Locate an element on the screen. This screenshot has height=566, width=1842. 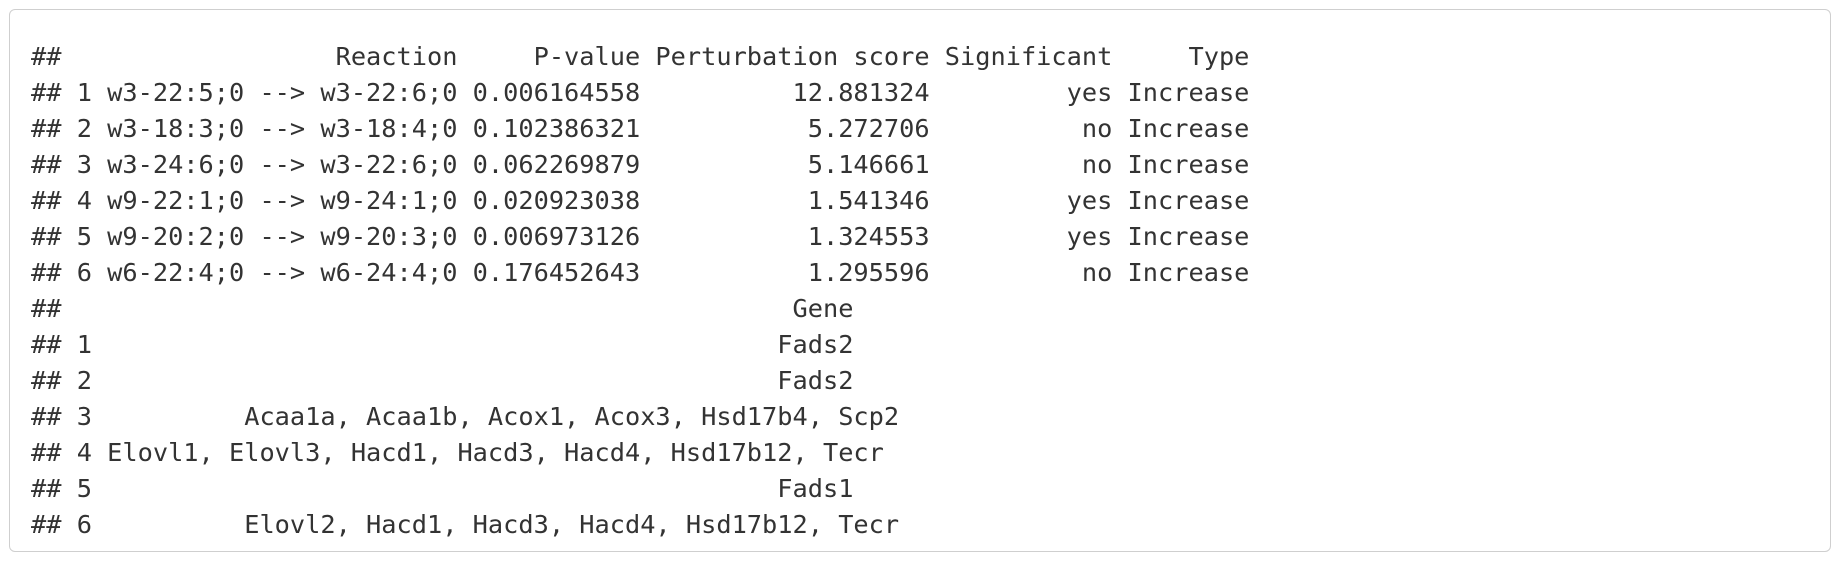
table-row: ## 2 Fads2 is located at coordinates (442, 380).